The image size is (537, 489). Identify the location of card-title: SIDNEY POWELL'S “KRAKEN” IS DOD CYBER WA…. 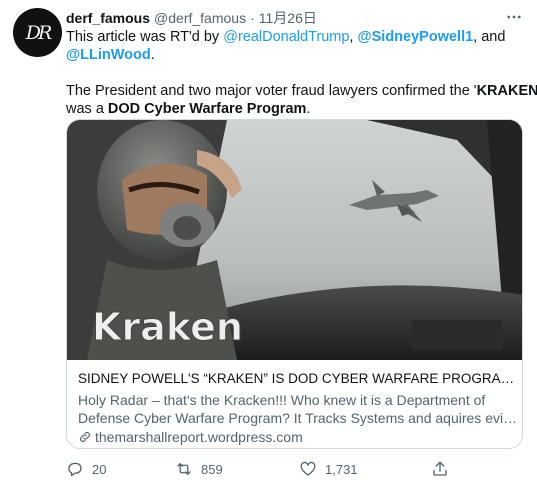
(298, 379).